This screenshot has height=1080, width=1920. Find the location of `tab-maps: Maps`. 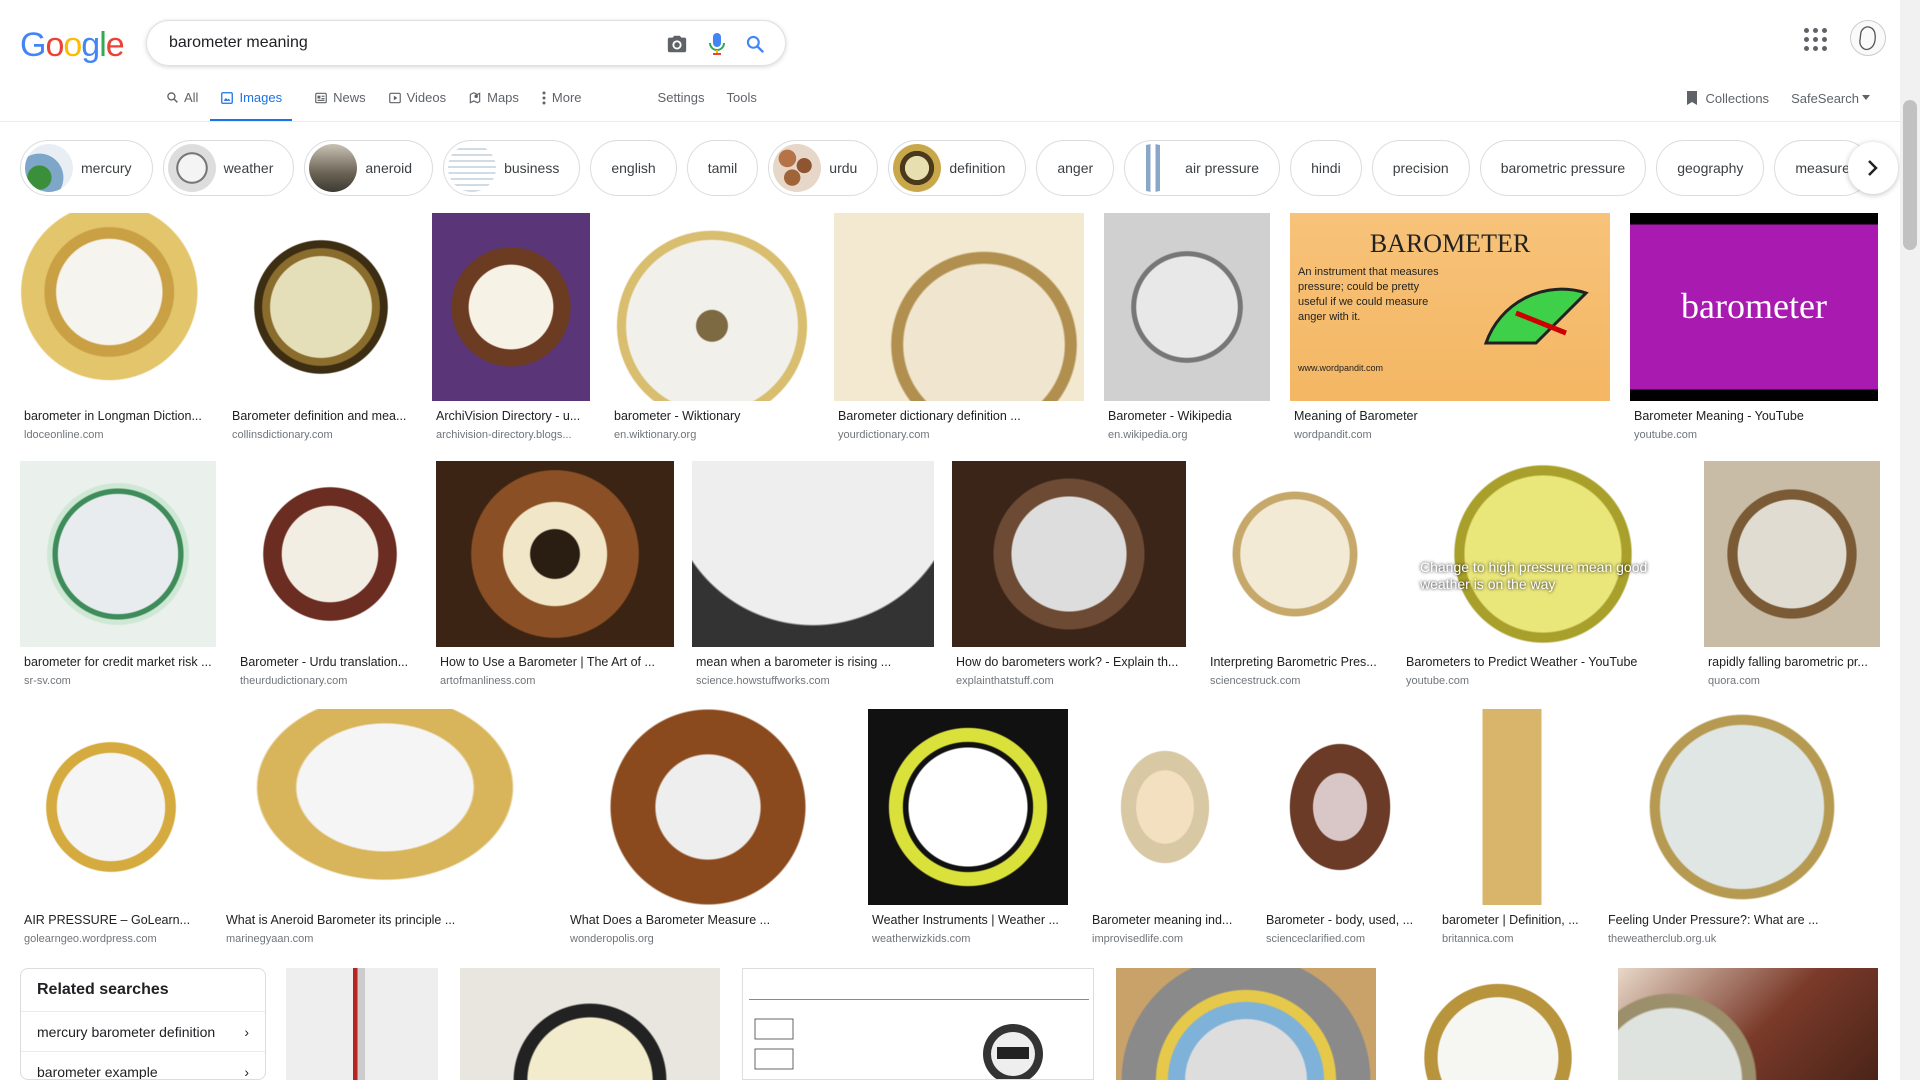

tab-maps: Maps is located at coordinates (493, 100).